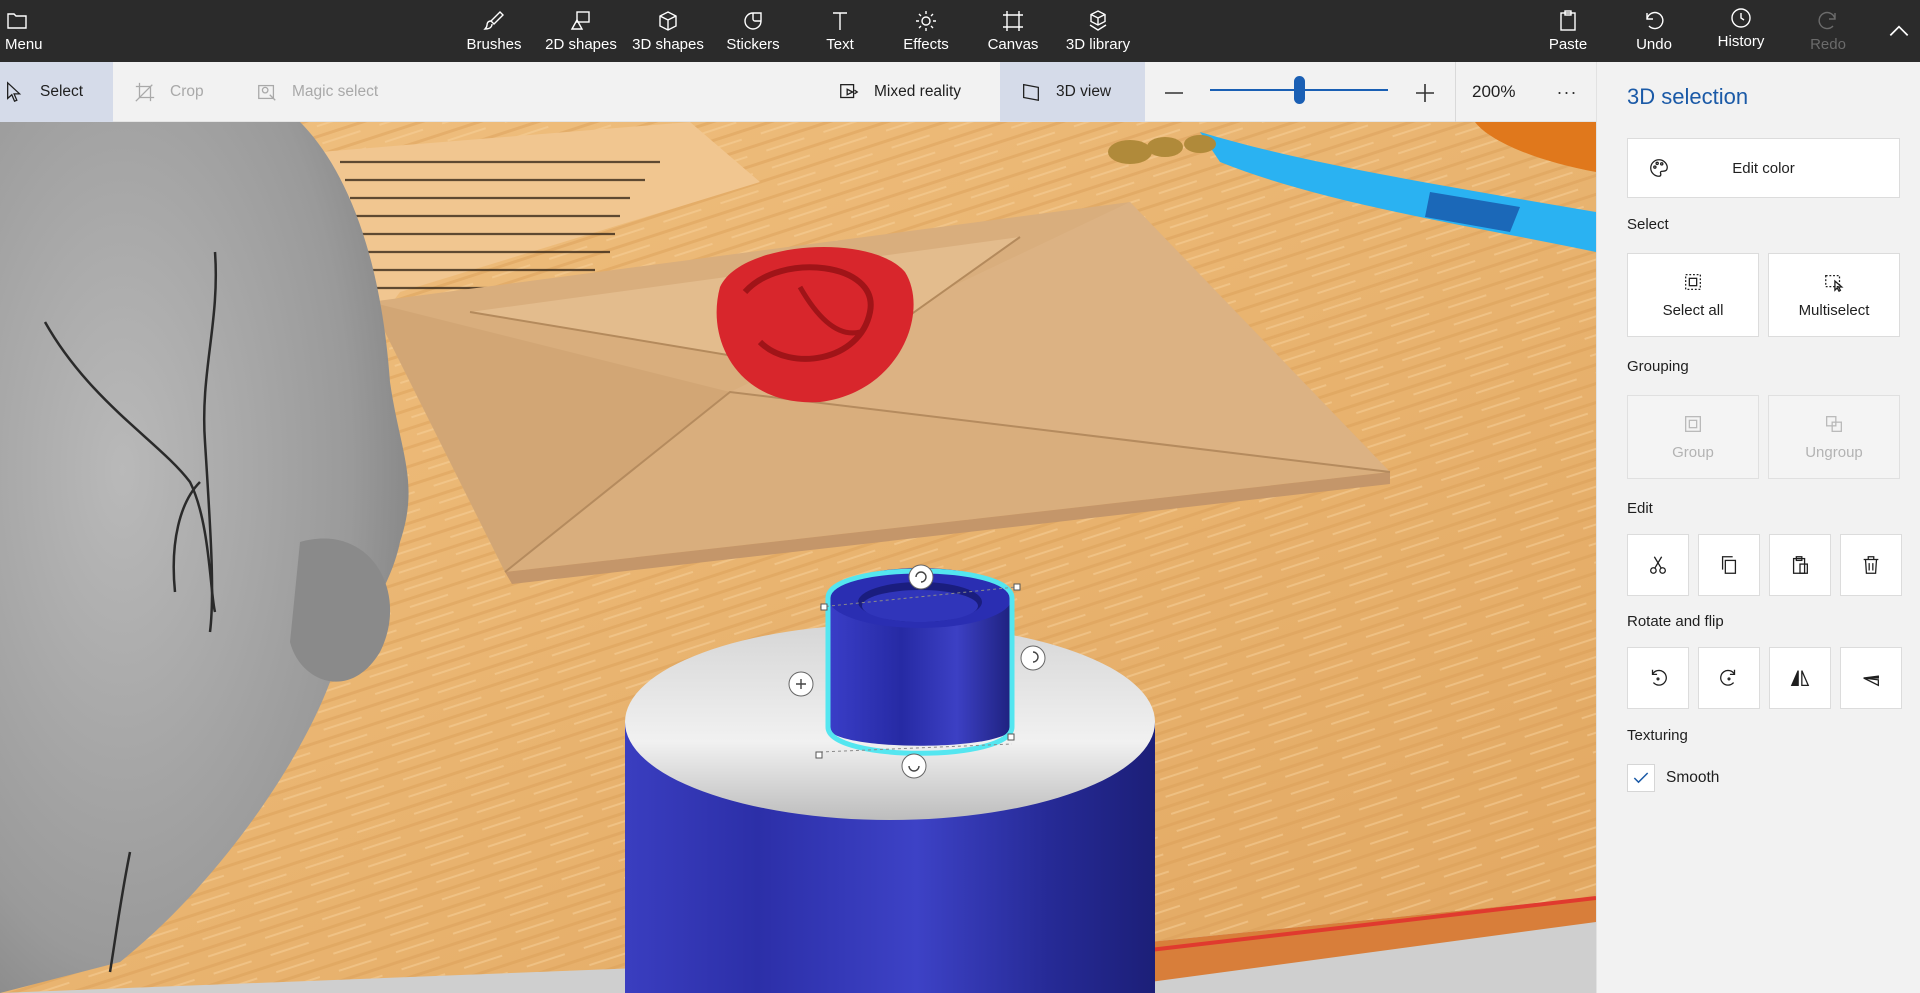 The image size is (1920, 993). I want to click on smooth-checkbox, so click(1641, 778).